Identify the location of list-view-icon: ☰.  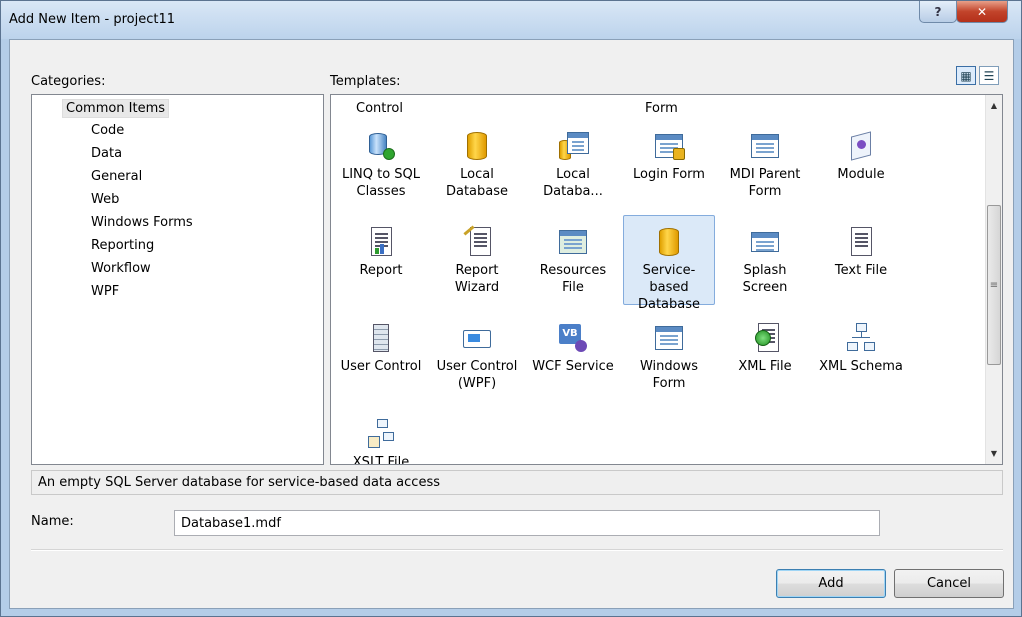
(989, 75).